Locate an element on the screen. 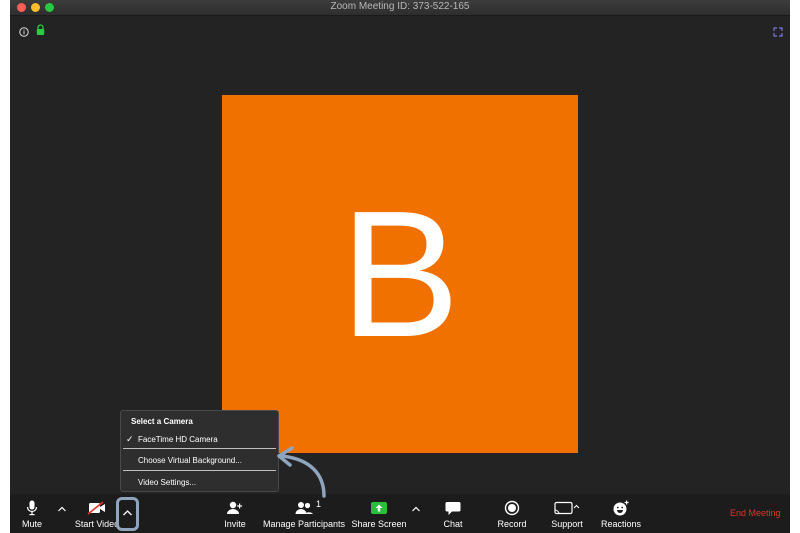  invite-button: Invite is located at coordinates (235, 513).